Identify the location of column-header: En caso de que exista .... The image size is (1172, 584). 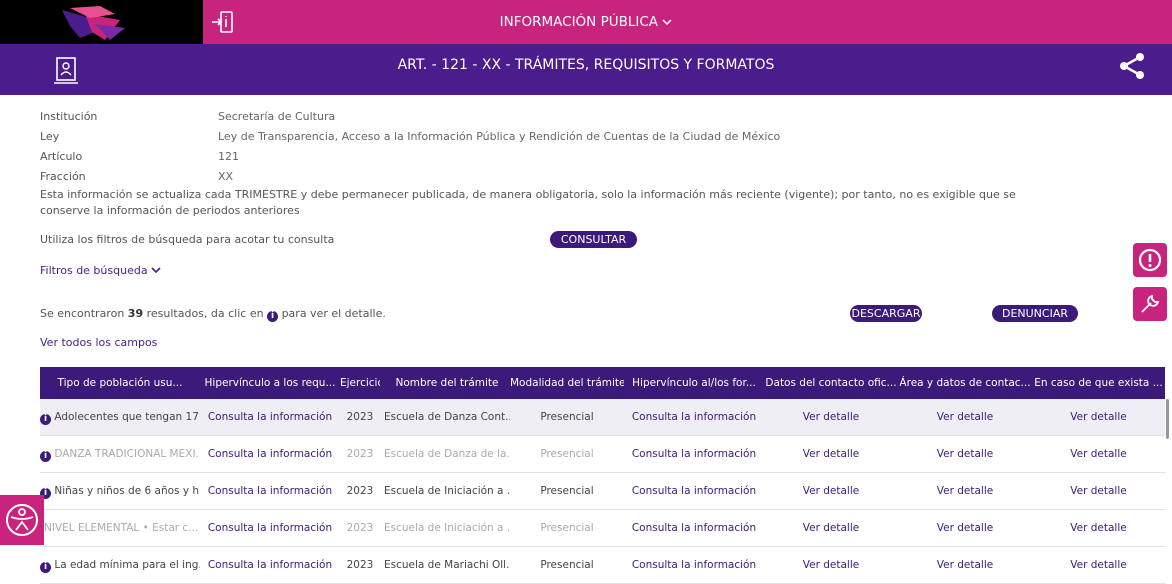
(1098, 383).